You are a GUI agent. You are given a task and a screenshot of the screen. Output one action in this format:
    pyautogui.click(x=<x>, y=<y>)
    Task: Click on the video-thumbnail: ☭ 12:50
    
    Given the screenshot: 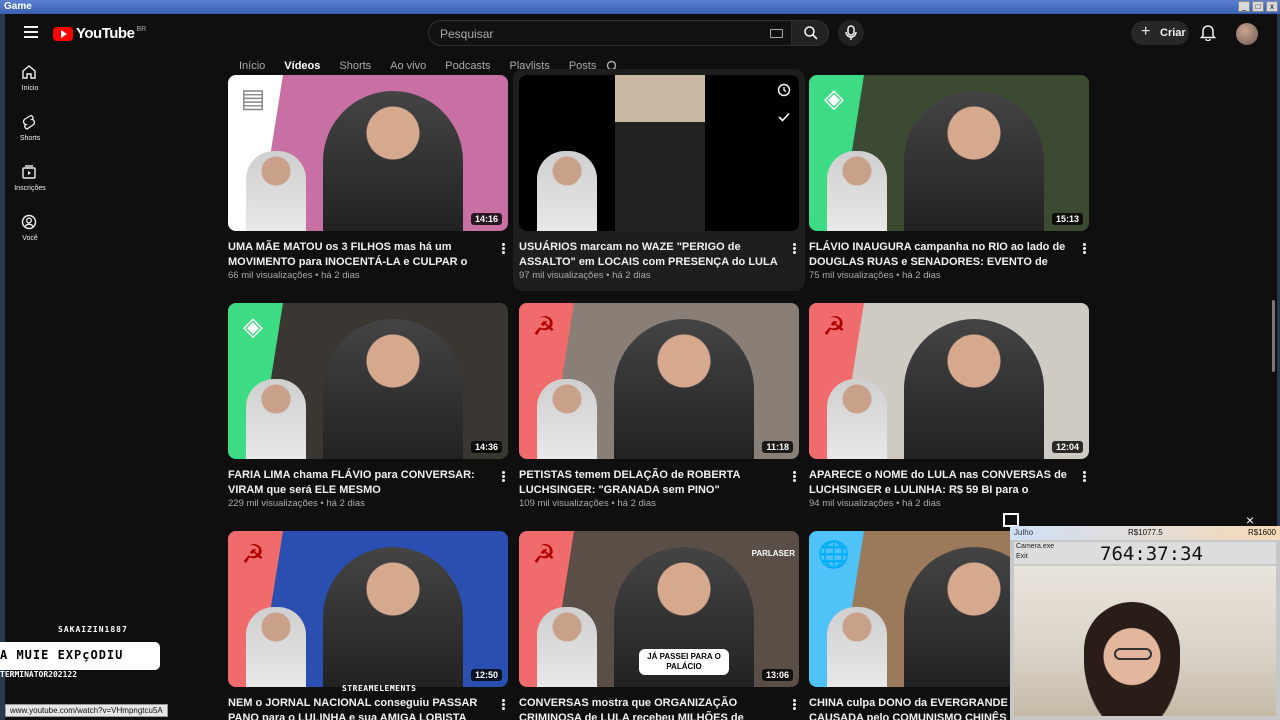 What is the action you would take?
    pyautogui.click(x=368, y=609)
    